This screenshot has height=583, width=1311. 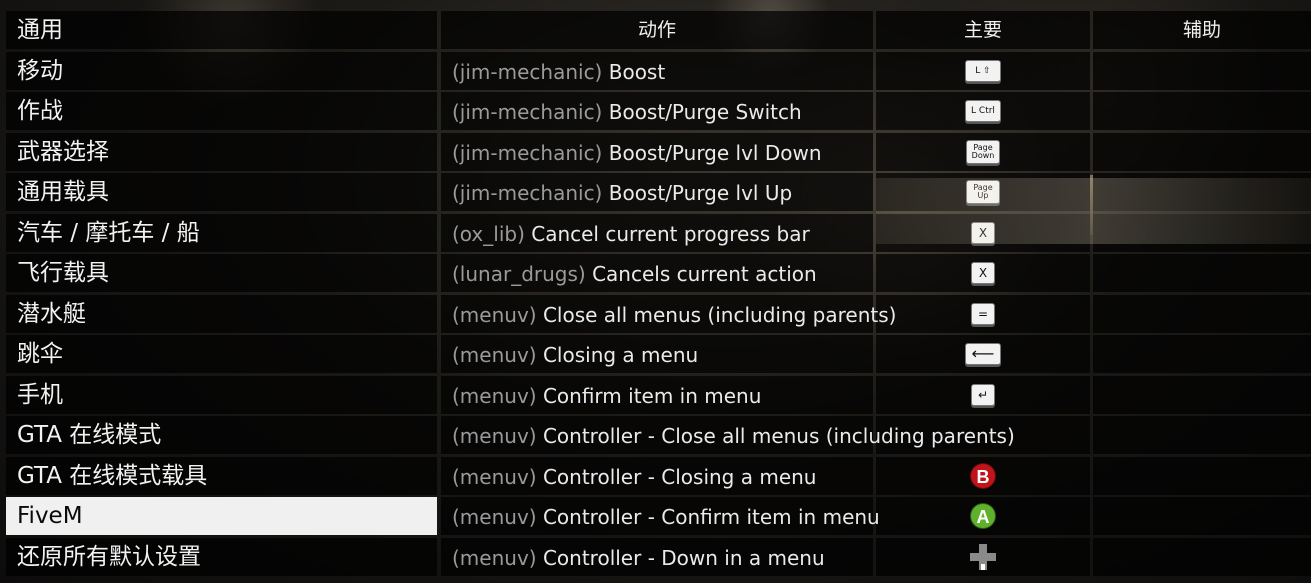 I want to click on keyboard-key-icon: Page Down, so click(x=983, y=152).